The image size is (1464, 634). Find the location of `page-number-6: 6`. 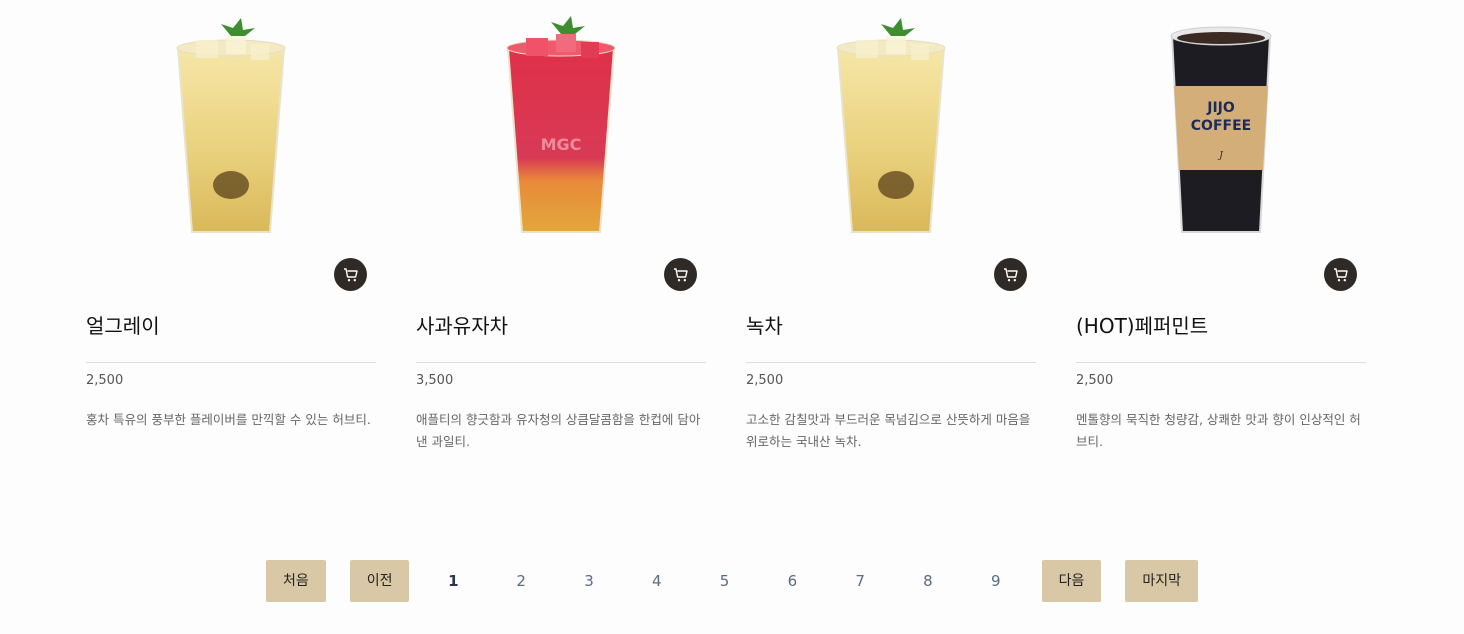

page-number-6: 6 is located at coordinates (792, 581).